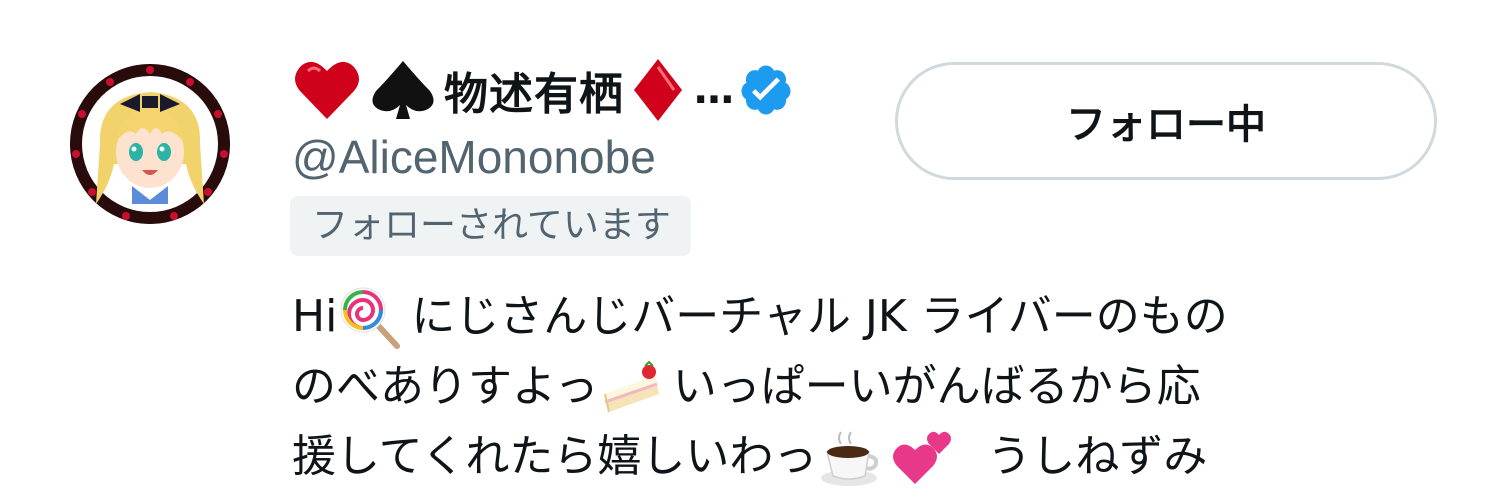 This screenshot has height=499, width=1497. I want to click on shortcake-icon, so click(632, 387).